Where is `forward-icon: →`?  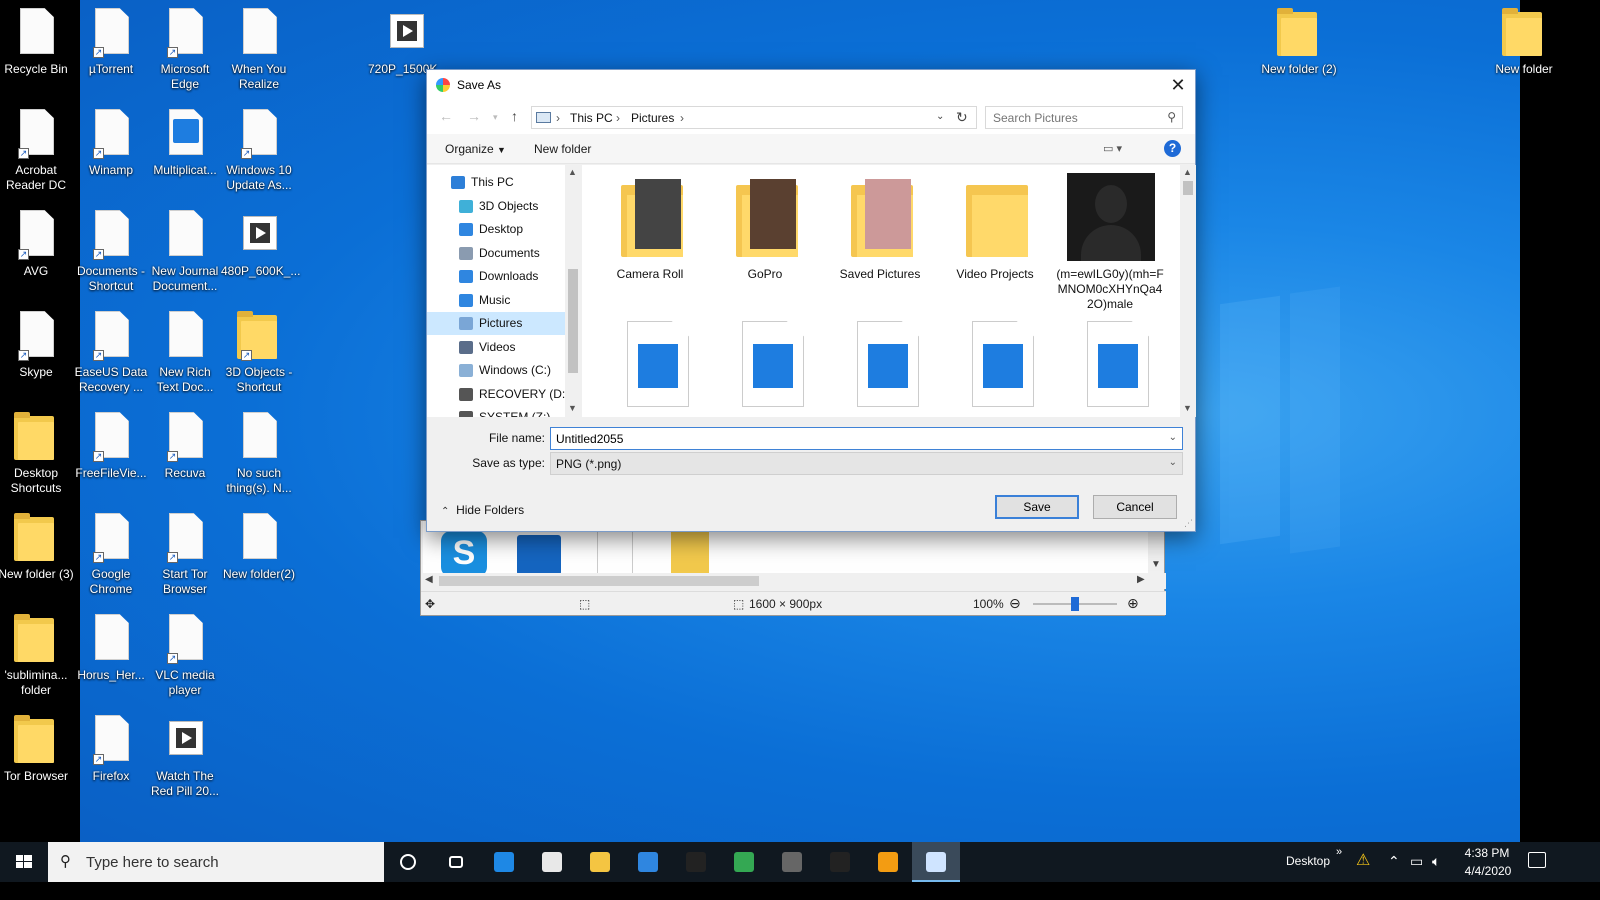 forward-icon: → is located at coordinates (474, 116).